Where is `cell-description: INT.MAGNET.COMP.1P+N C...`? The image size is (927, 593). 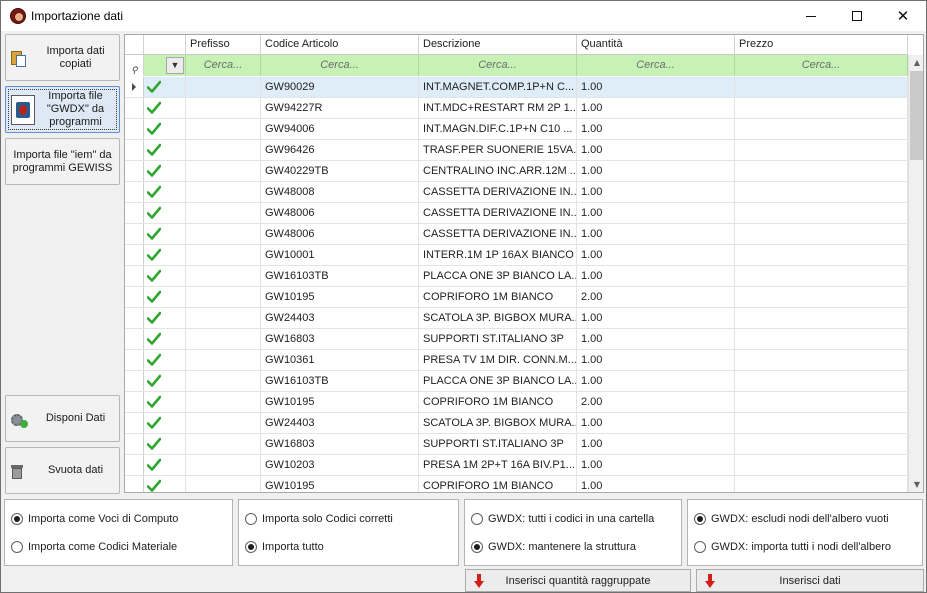 cell-description: INT.MAGNET.COMP.1P+N C... is located at coordinates (498, 87).